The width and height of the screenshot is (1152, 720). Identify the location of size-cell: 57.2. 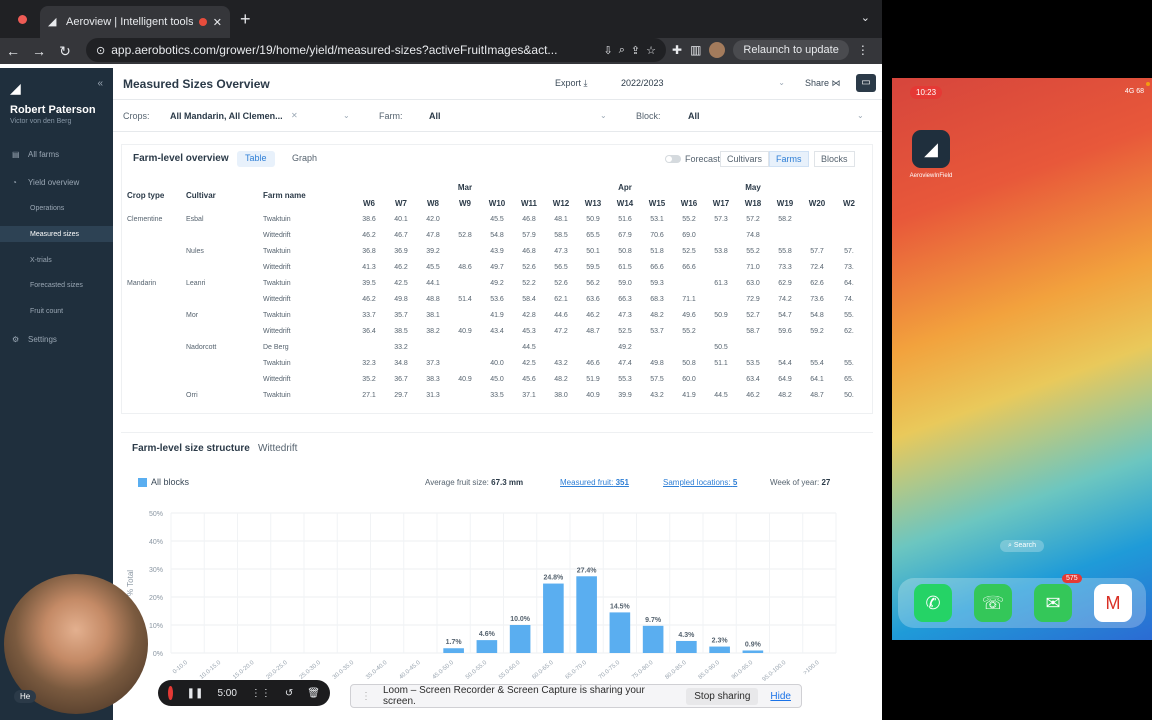
(753, 219).